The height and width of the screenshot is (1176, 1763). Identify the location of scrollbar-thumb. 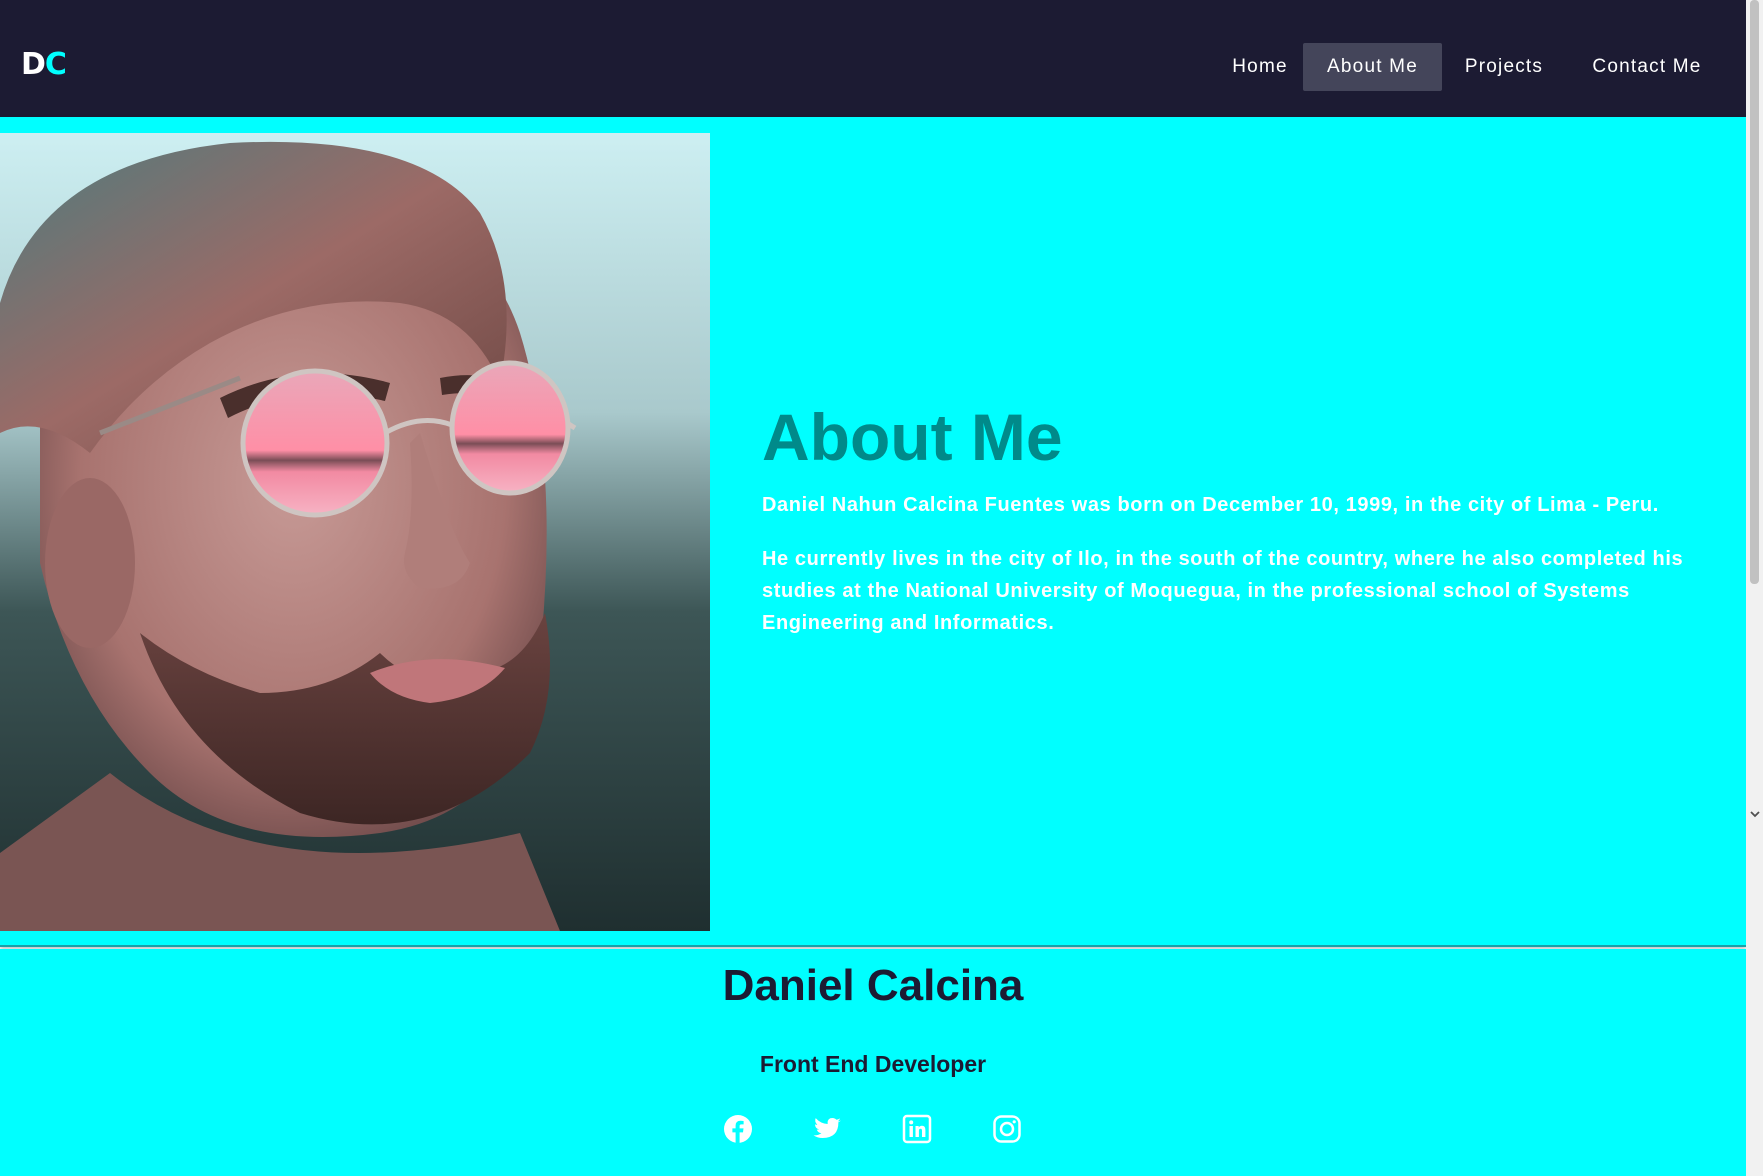
(1754, 292).